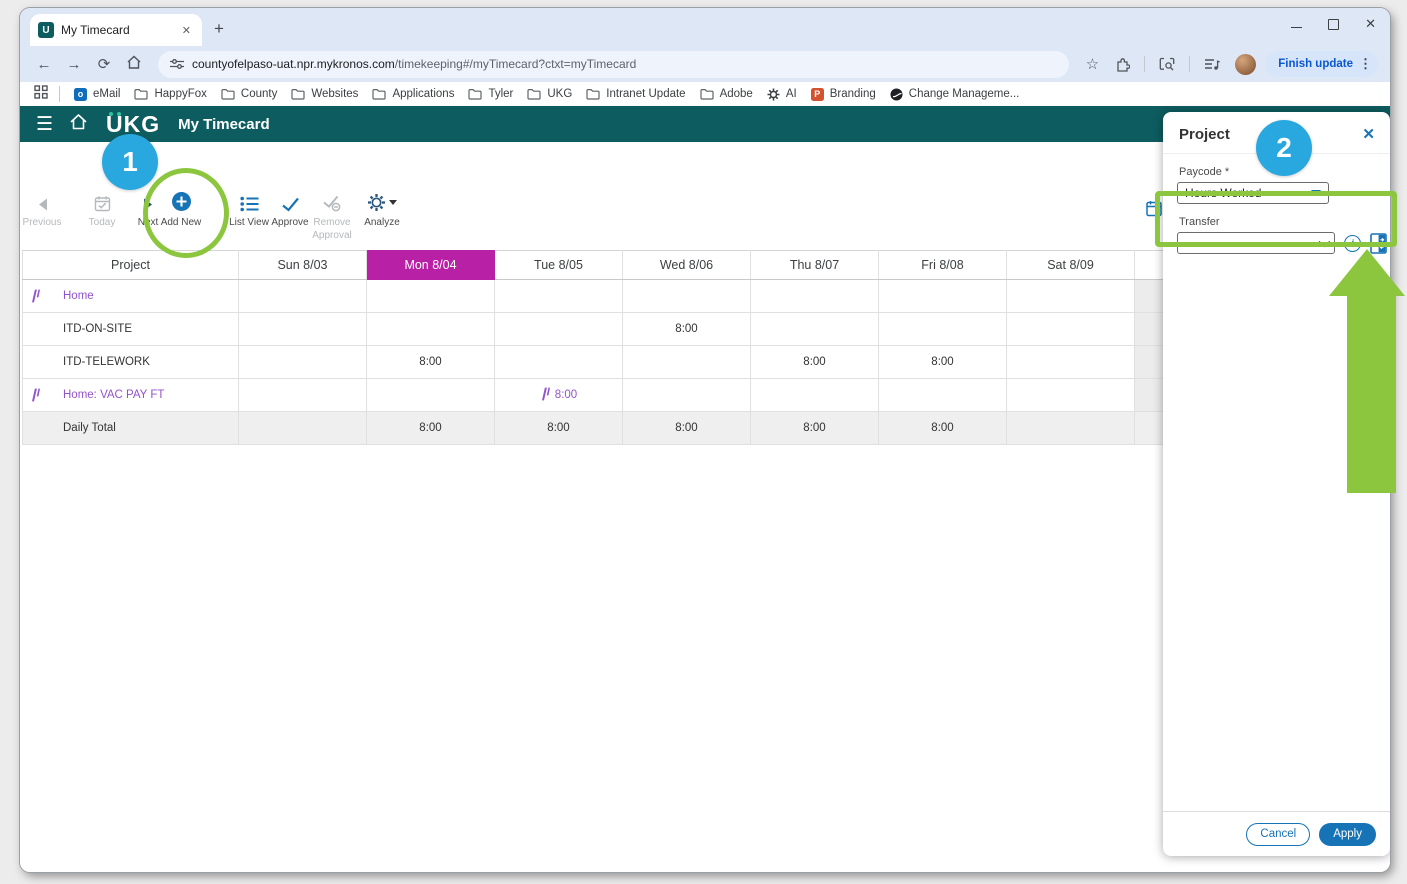 This screenshot has width=1407, height=884. I want to click on project-cell: ITD-TELEWORK, so click(130, 362).